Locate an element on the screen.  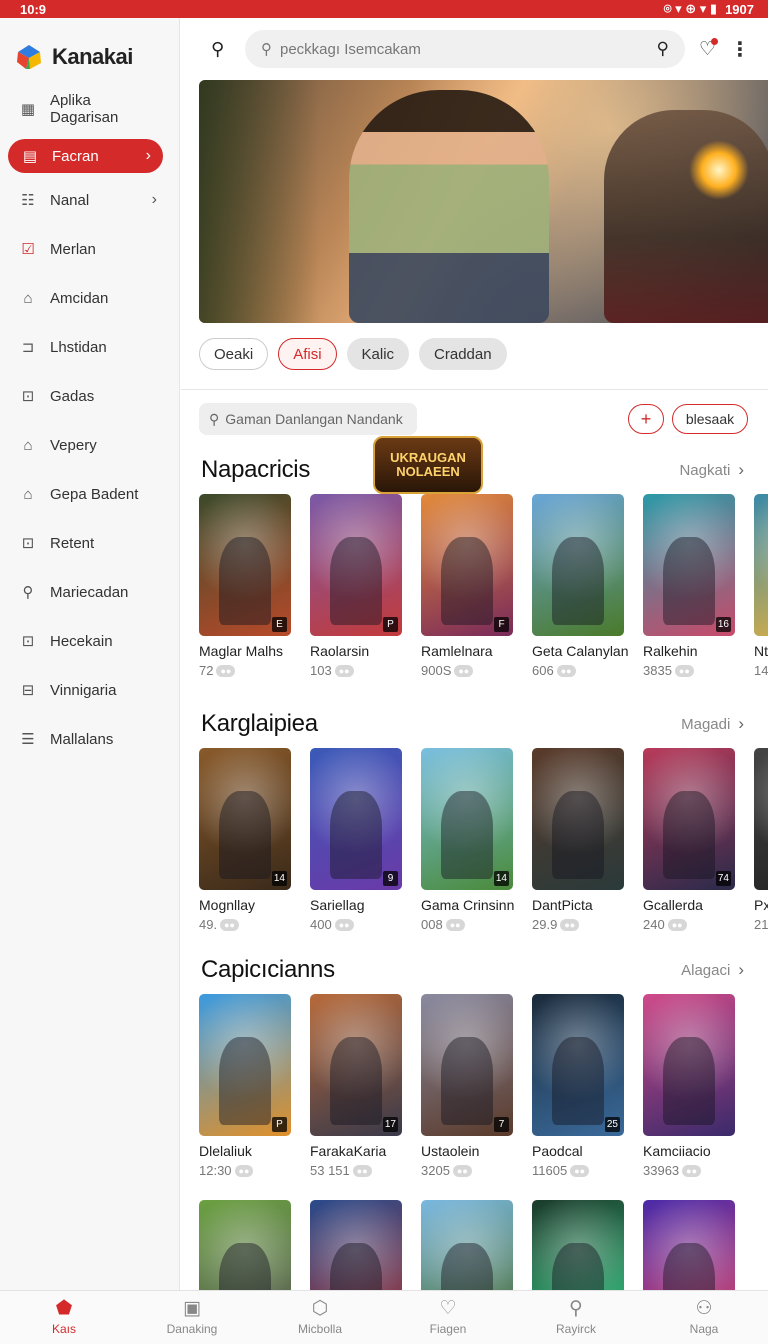
game-card: Px 21●● is located at coordinates (761, 840).